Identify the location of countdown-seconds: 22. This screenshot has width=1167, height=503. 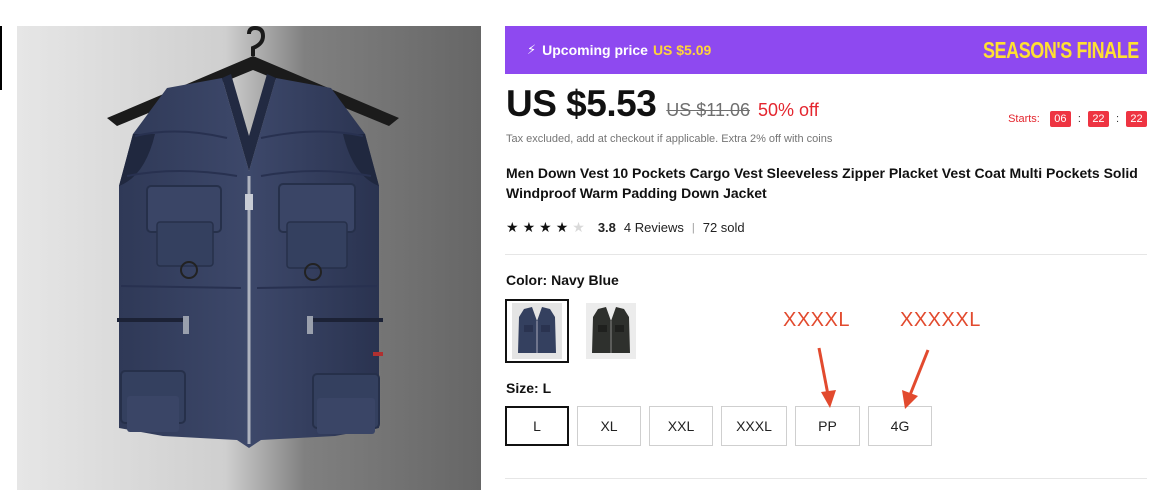
(1136, 119).